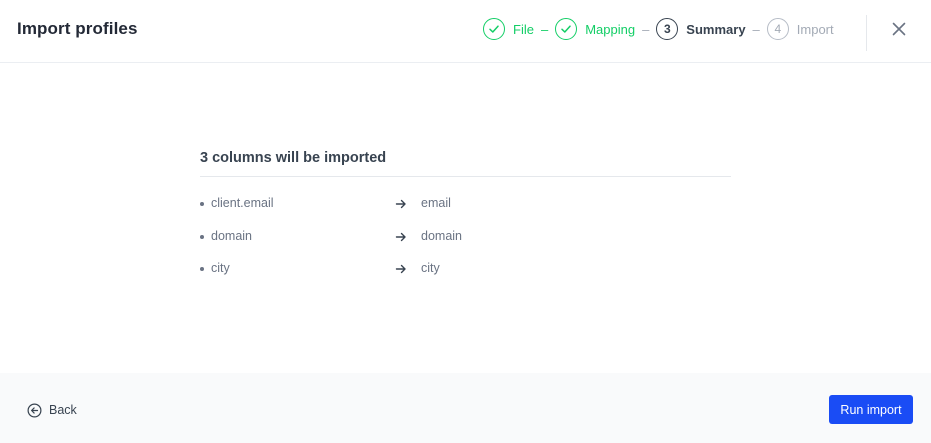 The width and height of the screenshot is (931, 443). What do you see at coordinates (63, 410) in the screenshot?
I see `back-label: Back` at bounding box center [63, 410].